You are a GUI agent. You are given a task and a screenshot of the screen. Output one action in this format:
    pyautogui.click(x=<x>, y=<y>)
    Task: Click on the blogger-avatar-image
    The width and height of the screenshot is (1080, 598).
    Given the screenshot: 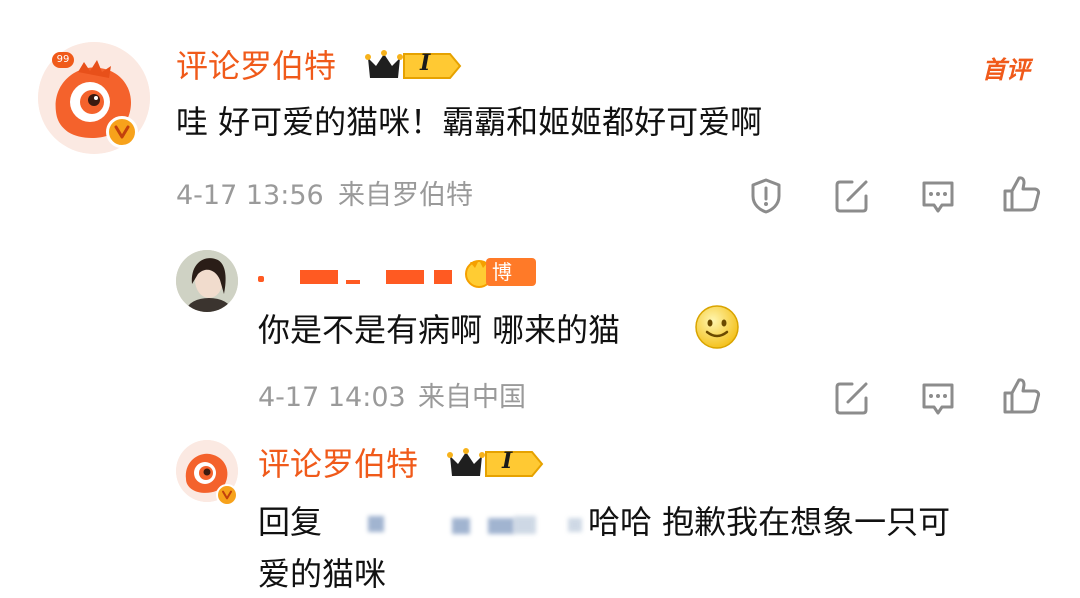 What is the action you would take?
    pyautogui.click(x=207, y=281)
    